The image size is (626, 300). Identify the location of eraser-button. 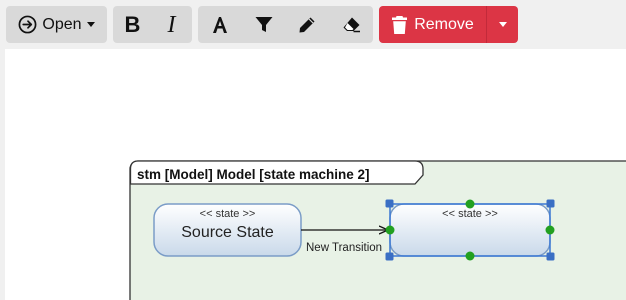
(351, 24).